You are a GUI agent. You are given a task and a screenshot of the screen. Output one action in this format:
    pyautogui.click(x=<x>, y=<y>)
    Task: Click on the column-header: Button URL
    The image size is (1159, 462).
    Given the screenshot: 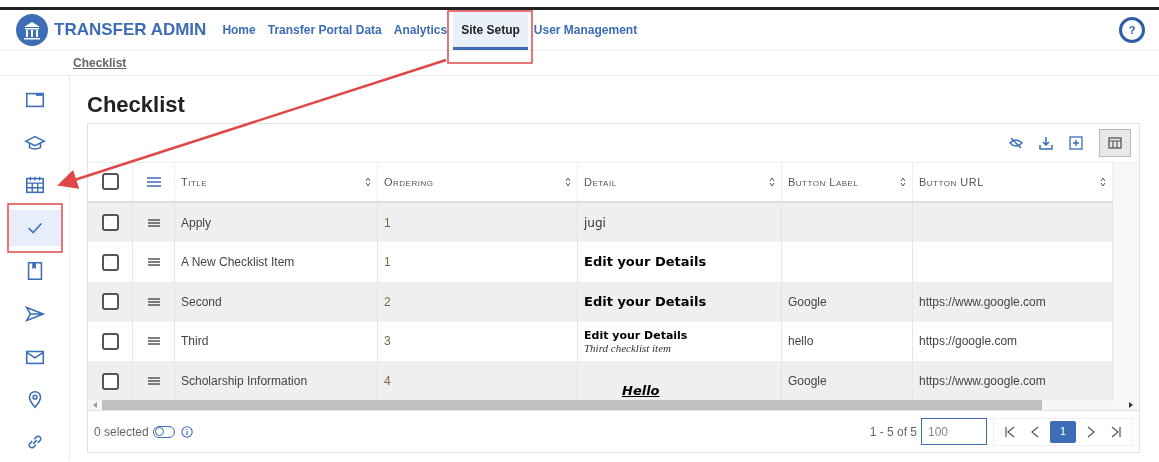 What is the action you would take?
    pyautogui.click(x=1009, y=182)
    